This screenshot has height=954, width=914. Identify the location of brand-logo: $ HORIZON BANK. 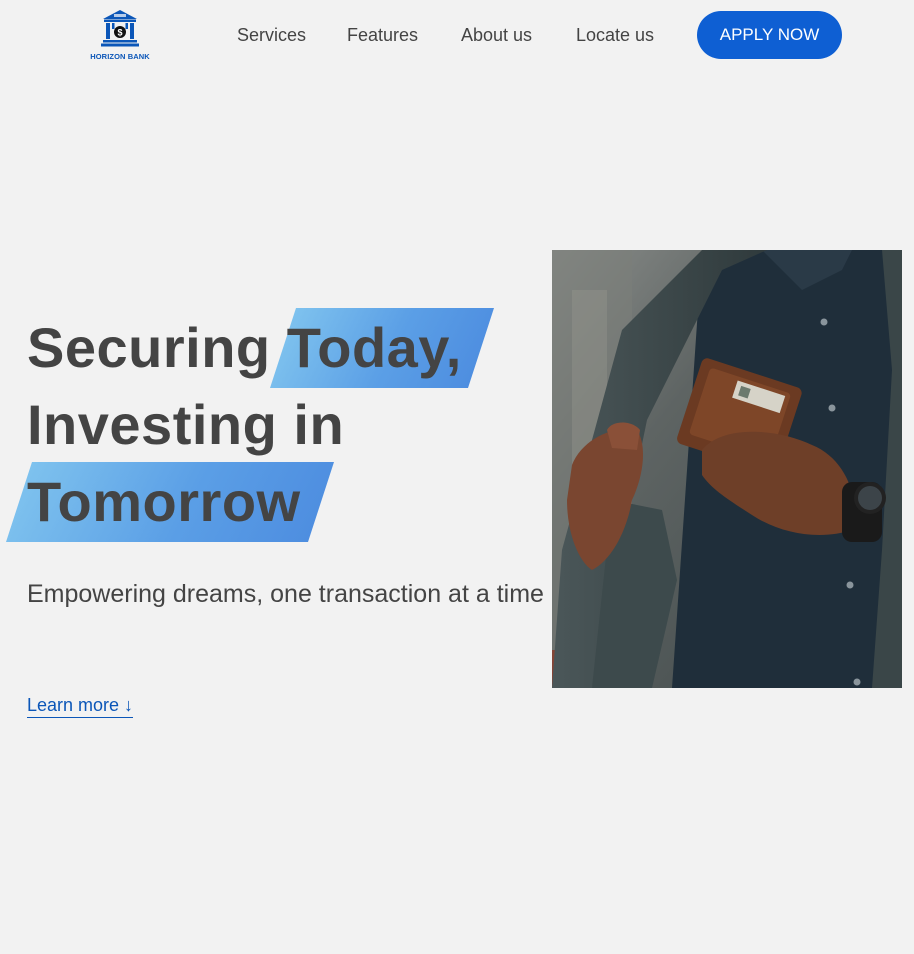
(120, 36).